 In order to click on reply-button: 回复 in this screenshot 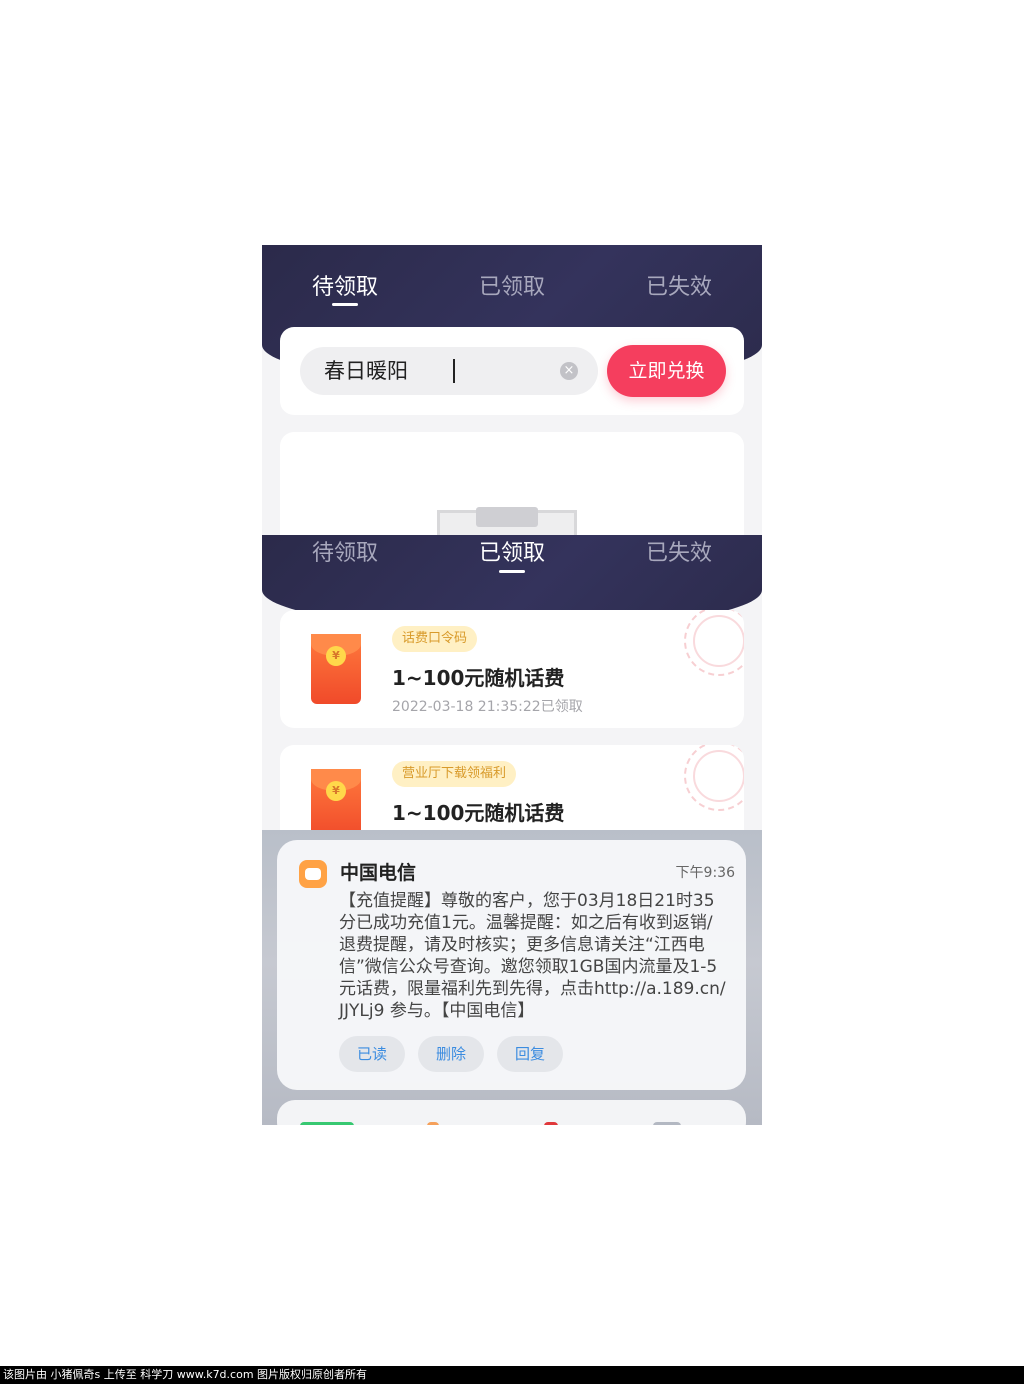, I will do `click(530, 1054)`.